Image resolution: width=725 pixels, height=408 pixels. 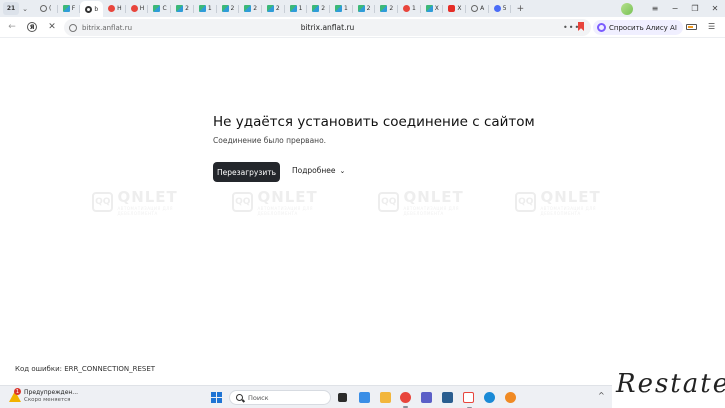 What do you see at coordinates (52, 27) in the screenshot?
I see `stop-loading-button: ✕` at bounding box center [52, 27].